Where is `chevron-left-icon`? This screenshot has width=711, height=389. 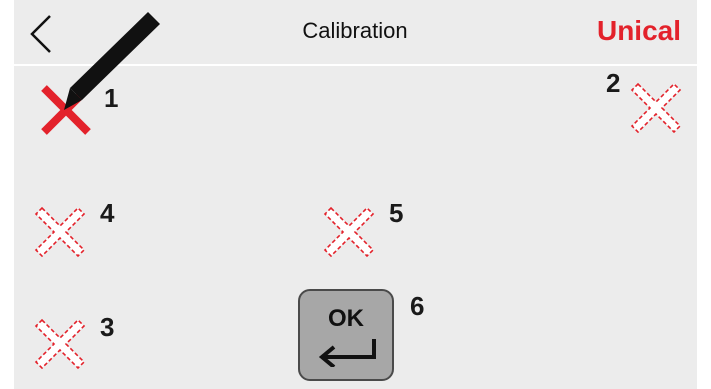 chevron-left-icon is located at coordinates (40, 34).